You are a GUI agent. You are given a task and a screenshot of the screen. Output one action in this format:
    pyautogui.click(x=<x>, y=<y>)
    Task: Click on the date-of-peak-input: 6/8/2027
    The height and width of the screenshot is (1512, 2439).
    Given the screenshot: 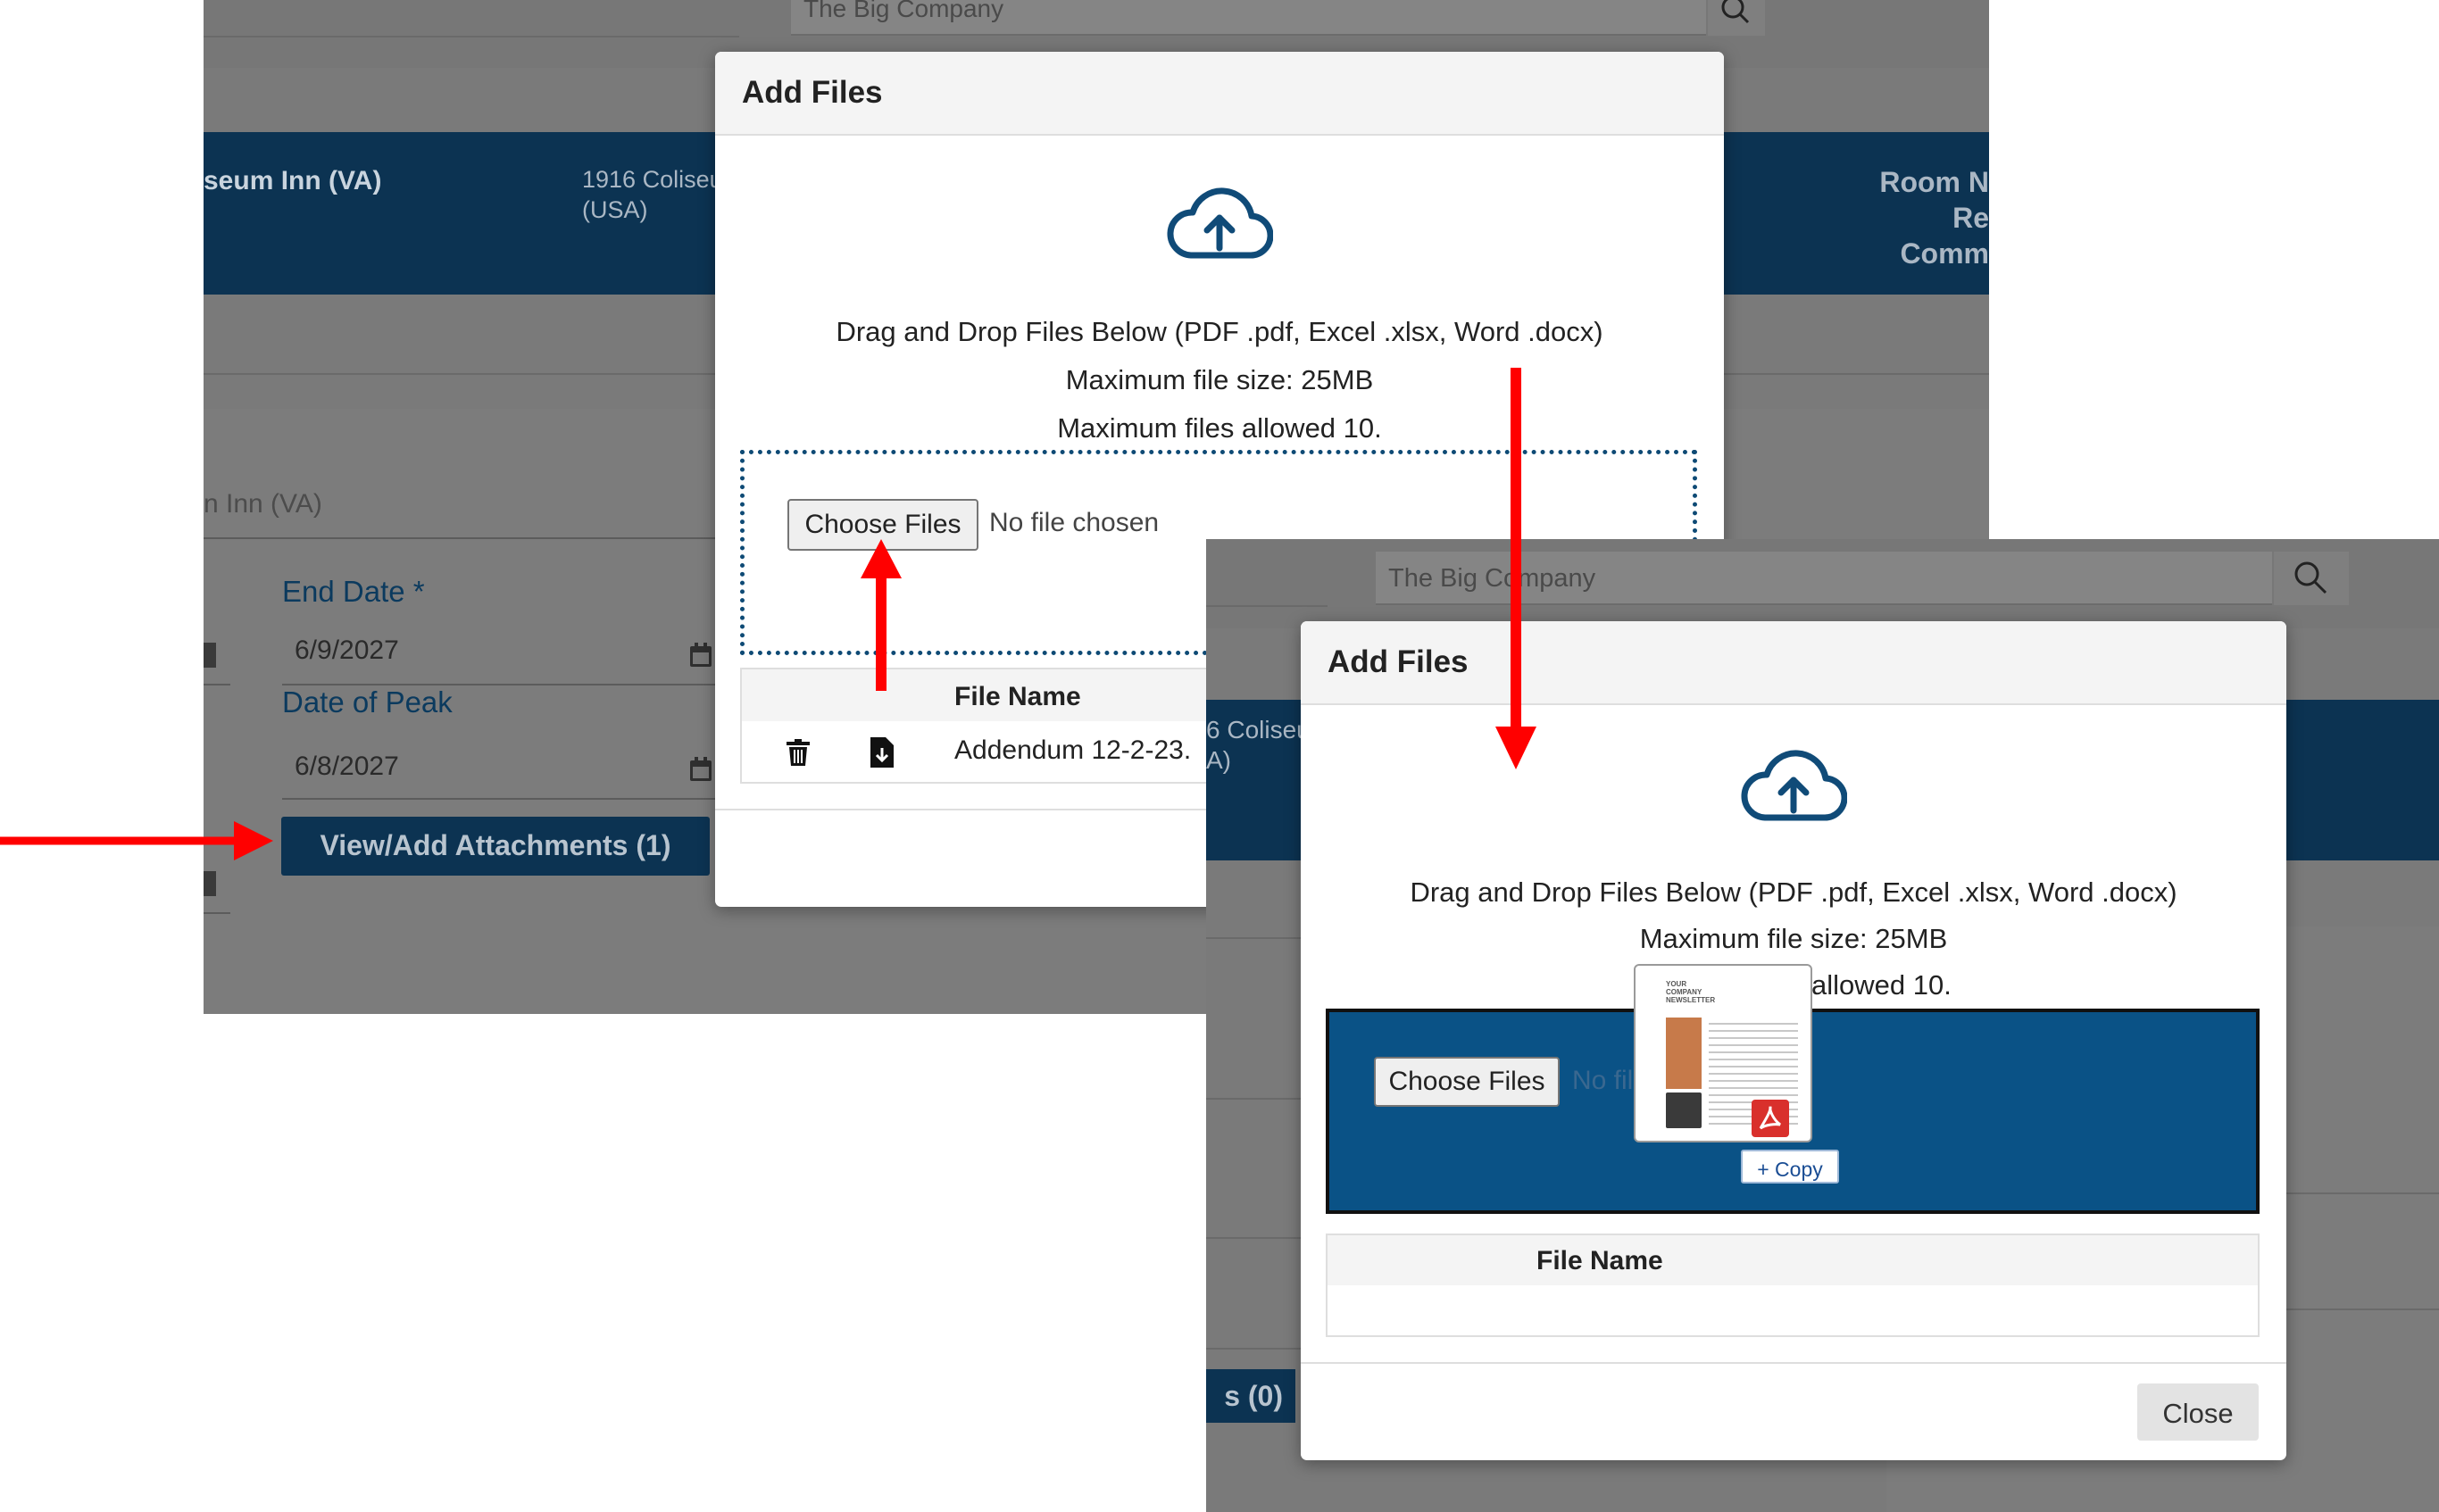 What is the action you would take?
    pyautogui.click(x=501, y=770)
    